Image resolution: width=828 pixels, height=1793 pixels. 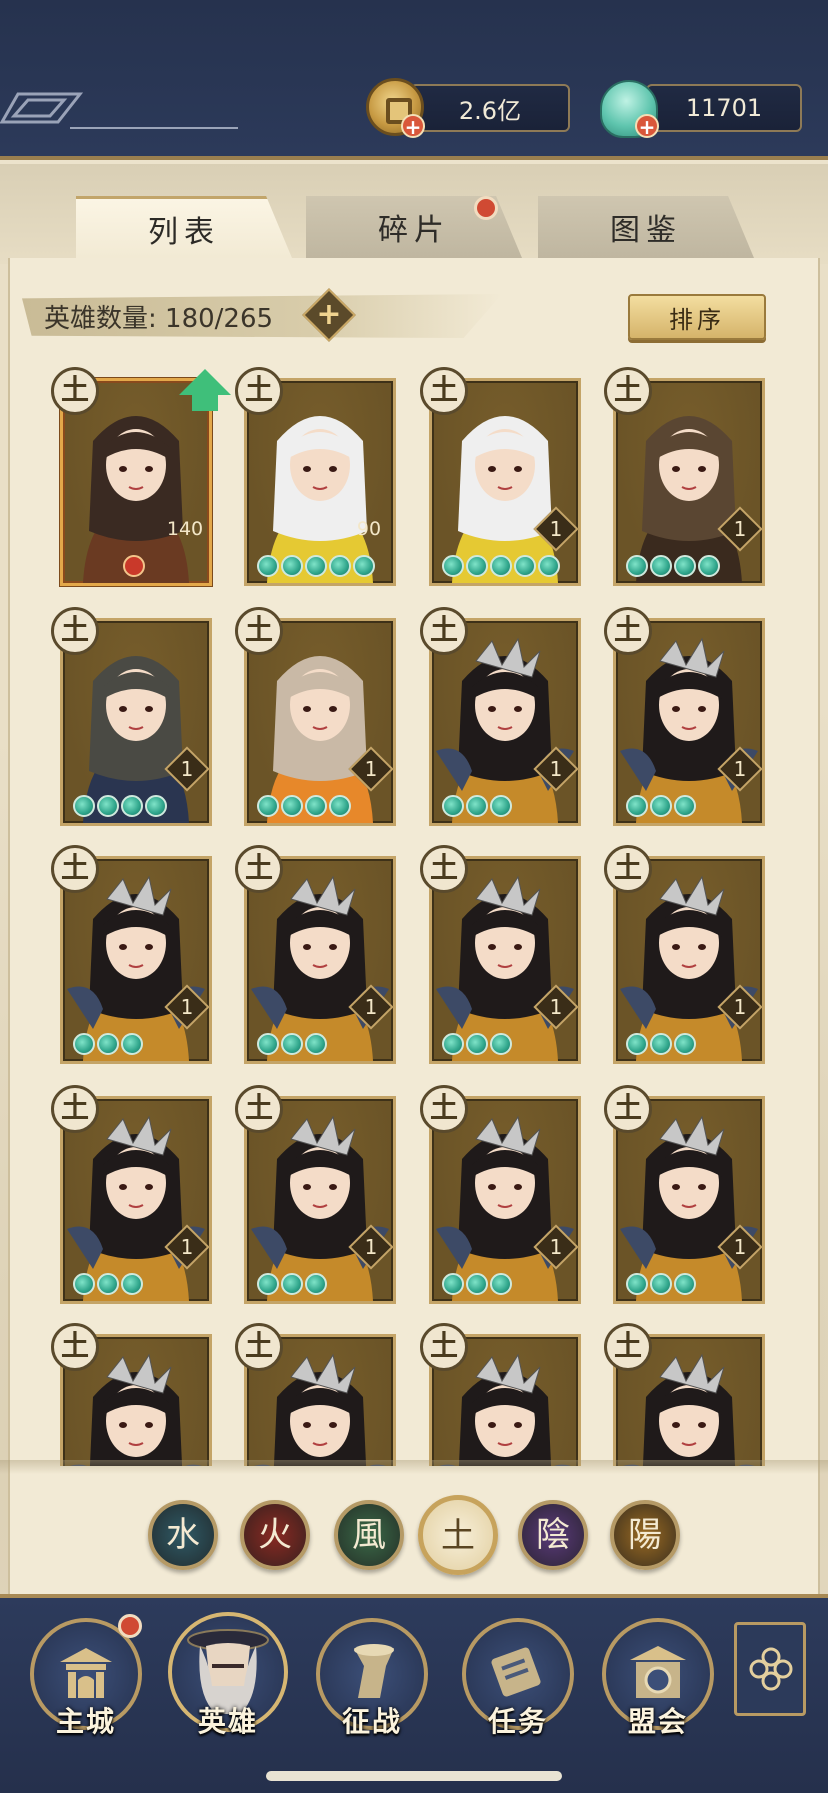 What do you see at coordinates (275, 1535) in the screenshot?
I see `filter-fire-element-button: 火` at bounding box center [275, 1535].